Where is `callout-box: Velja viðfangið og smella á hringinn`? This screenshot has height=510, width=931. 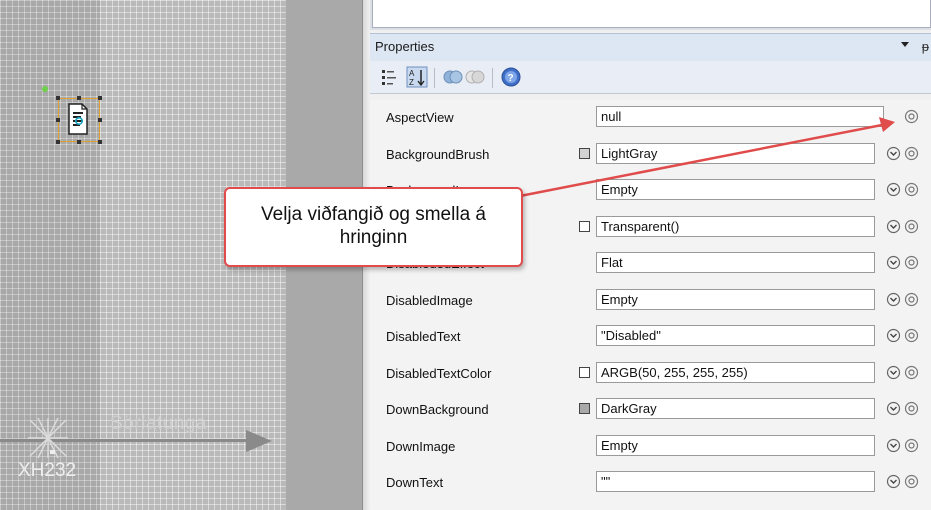 callout-box: Velja viðfangið og smella á hringinn is located at coordinates (373, 227).